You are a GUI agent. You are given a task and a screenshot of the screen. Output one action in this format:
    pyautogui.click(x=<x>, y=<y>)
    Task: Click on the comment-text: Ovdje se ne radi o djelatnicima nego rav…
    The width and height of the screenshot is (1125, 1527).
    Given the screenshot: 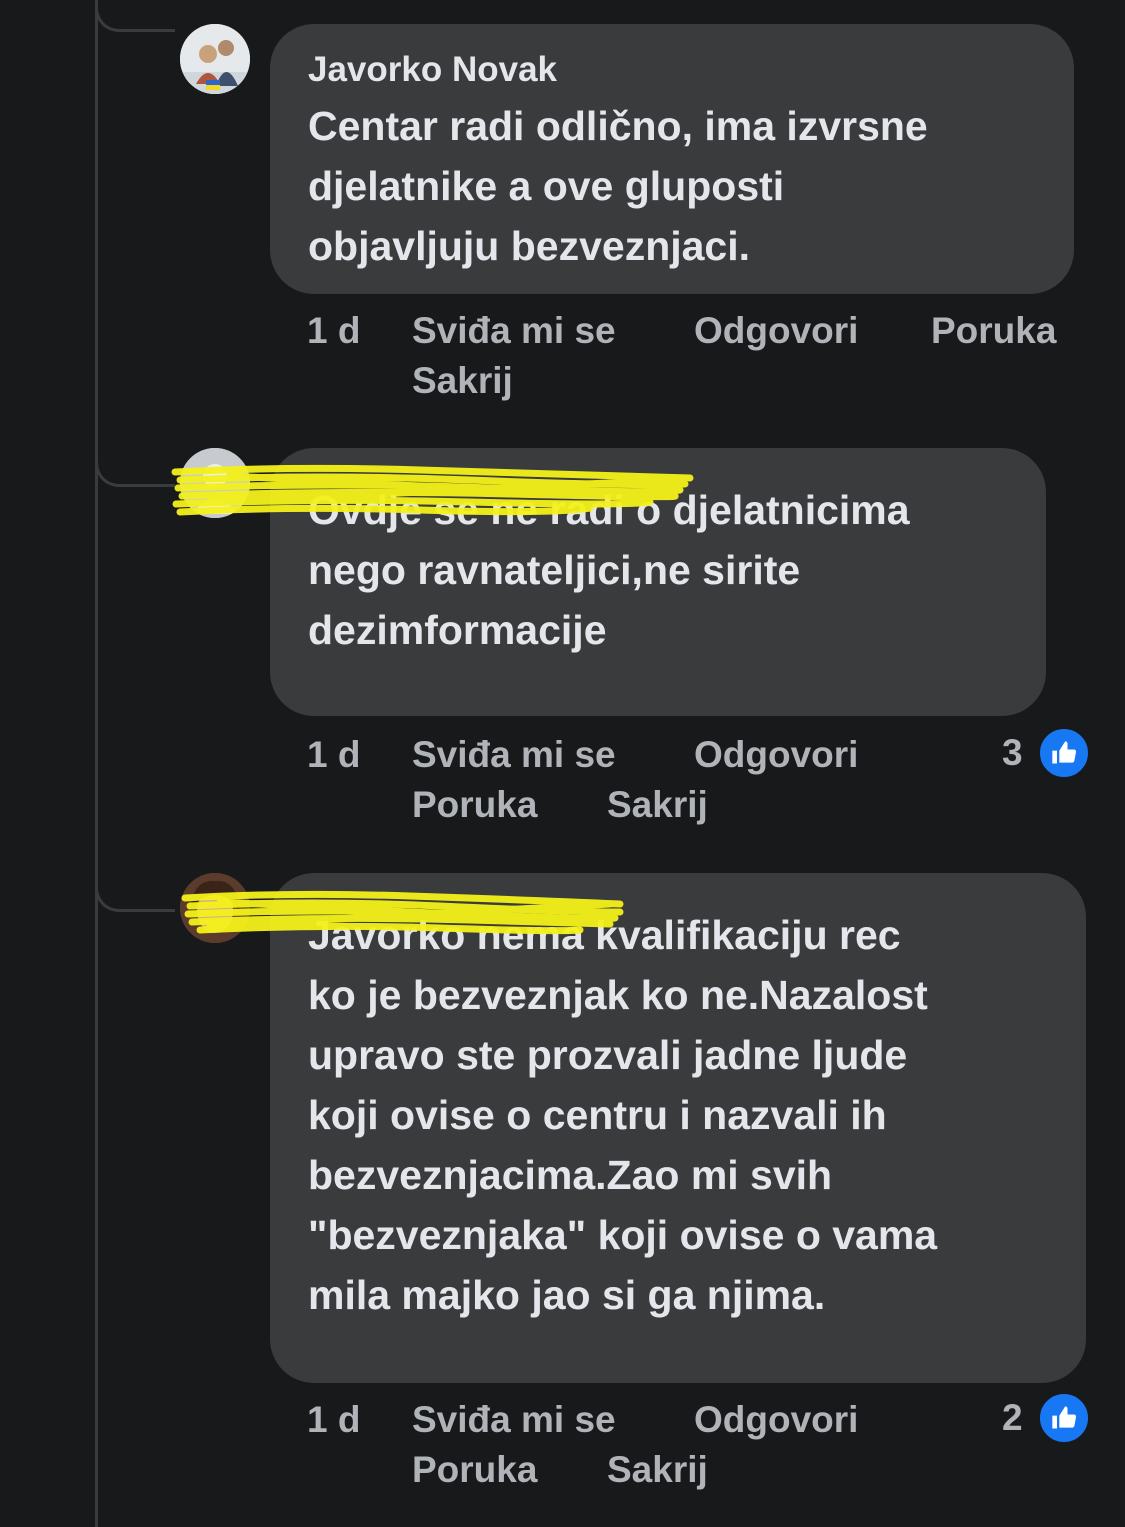 What is the action you would take?
    pyautogui.click(x=659, y=570)
    